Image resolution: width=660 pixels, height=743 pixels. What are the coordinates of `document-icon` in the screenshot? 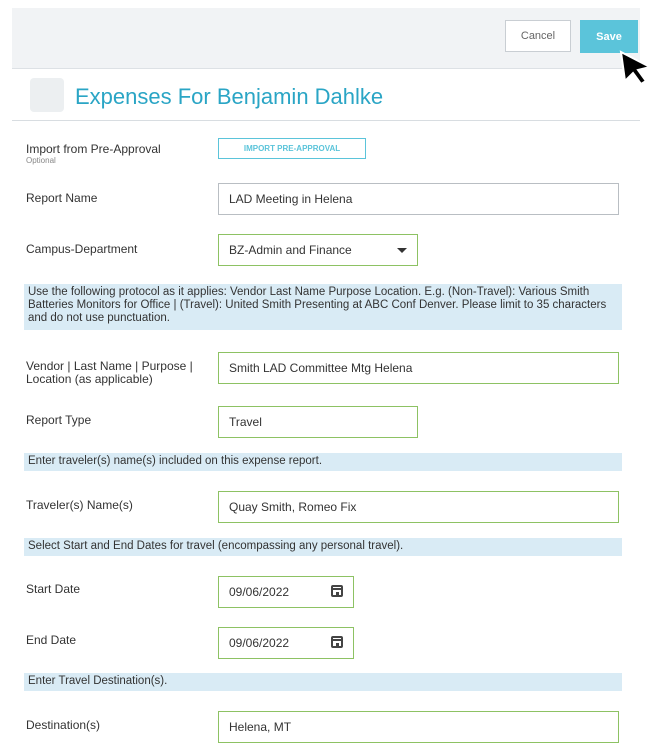 It's located at (47, 95).